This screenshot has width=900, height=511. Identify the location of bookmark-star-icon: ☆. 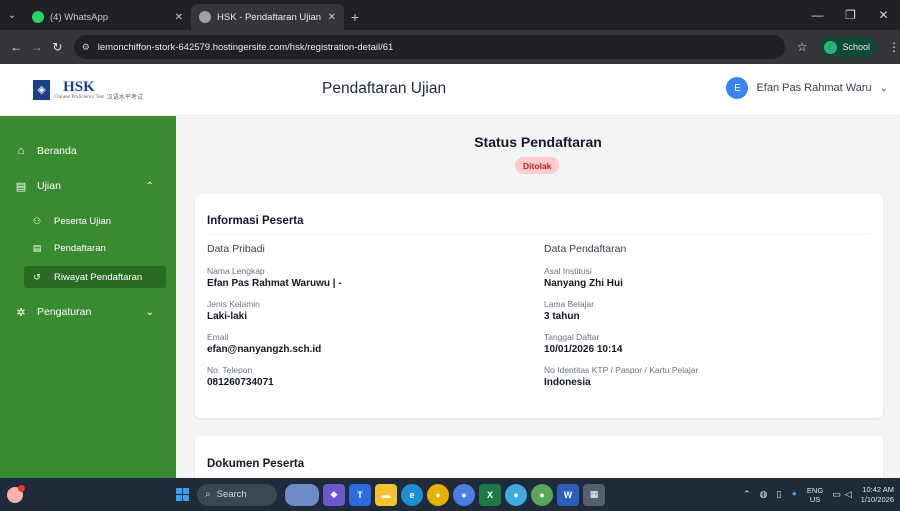
(802, 47).